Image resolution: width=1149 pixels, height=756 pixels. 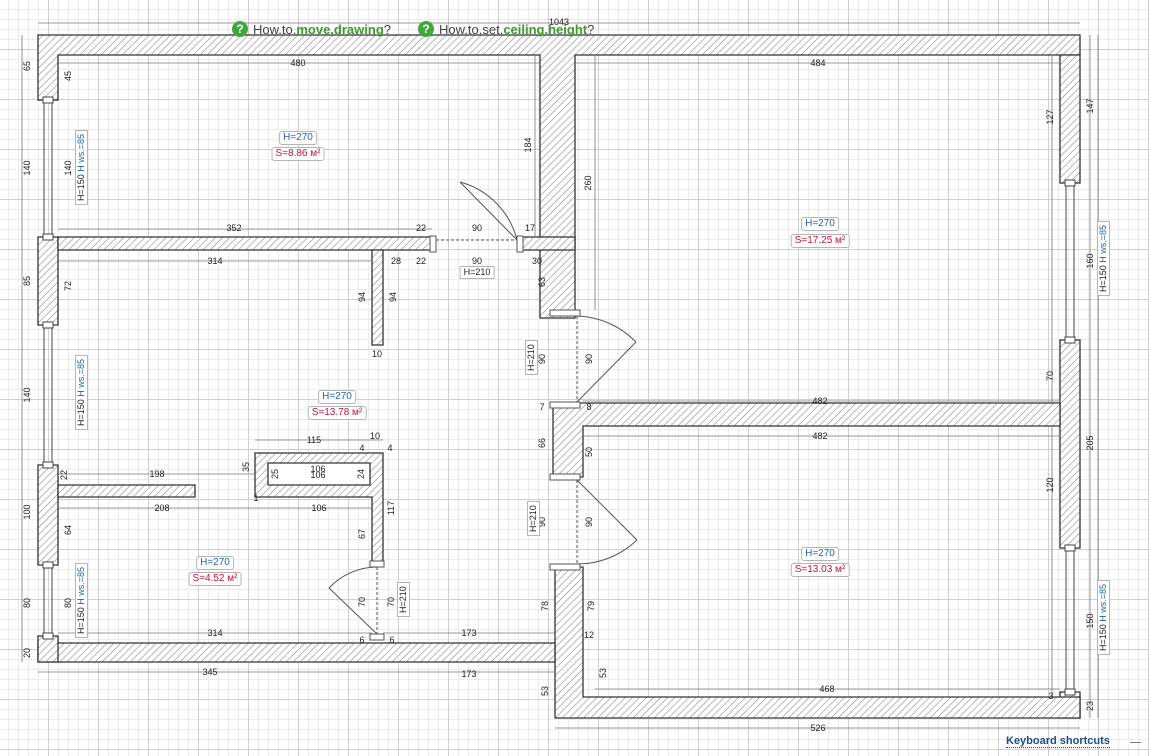 I want to click on dim-item: 468, so click(x=826, y=689).